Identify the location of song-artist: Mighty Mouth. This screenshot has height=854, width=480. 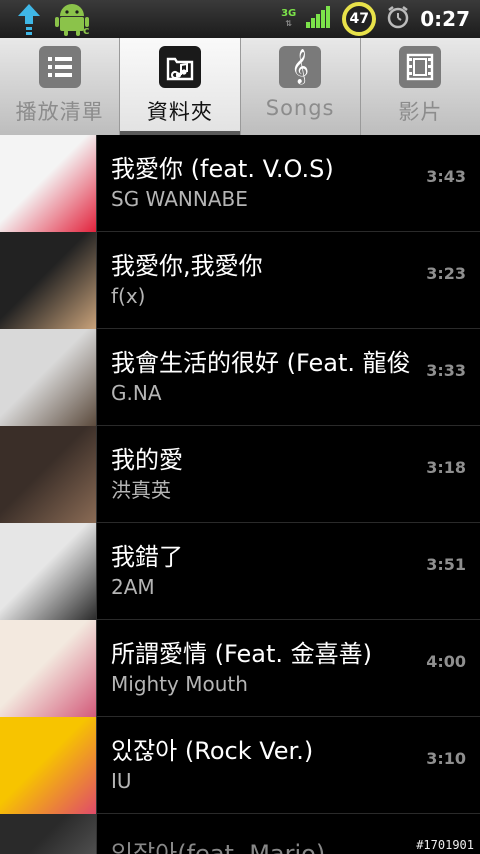
(179, 684).